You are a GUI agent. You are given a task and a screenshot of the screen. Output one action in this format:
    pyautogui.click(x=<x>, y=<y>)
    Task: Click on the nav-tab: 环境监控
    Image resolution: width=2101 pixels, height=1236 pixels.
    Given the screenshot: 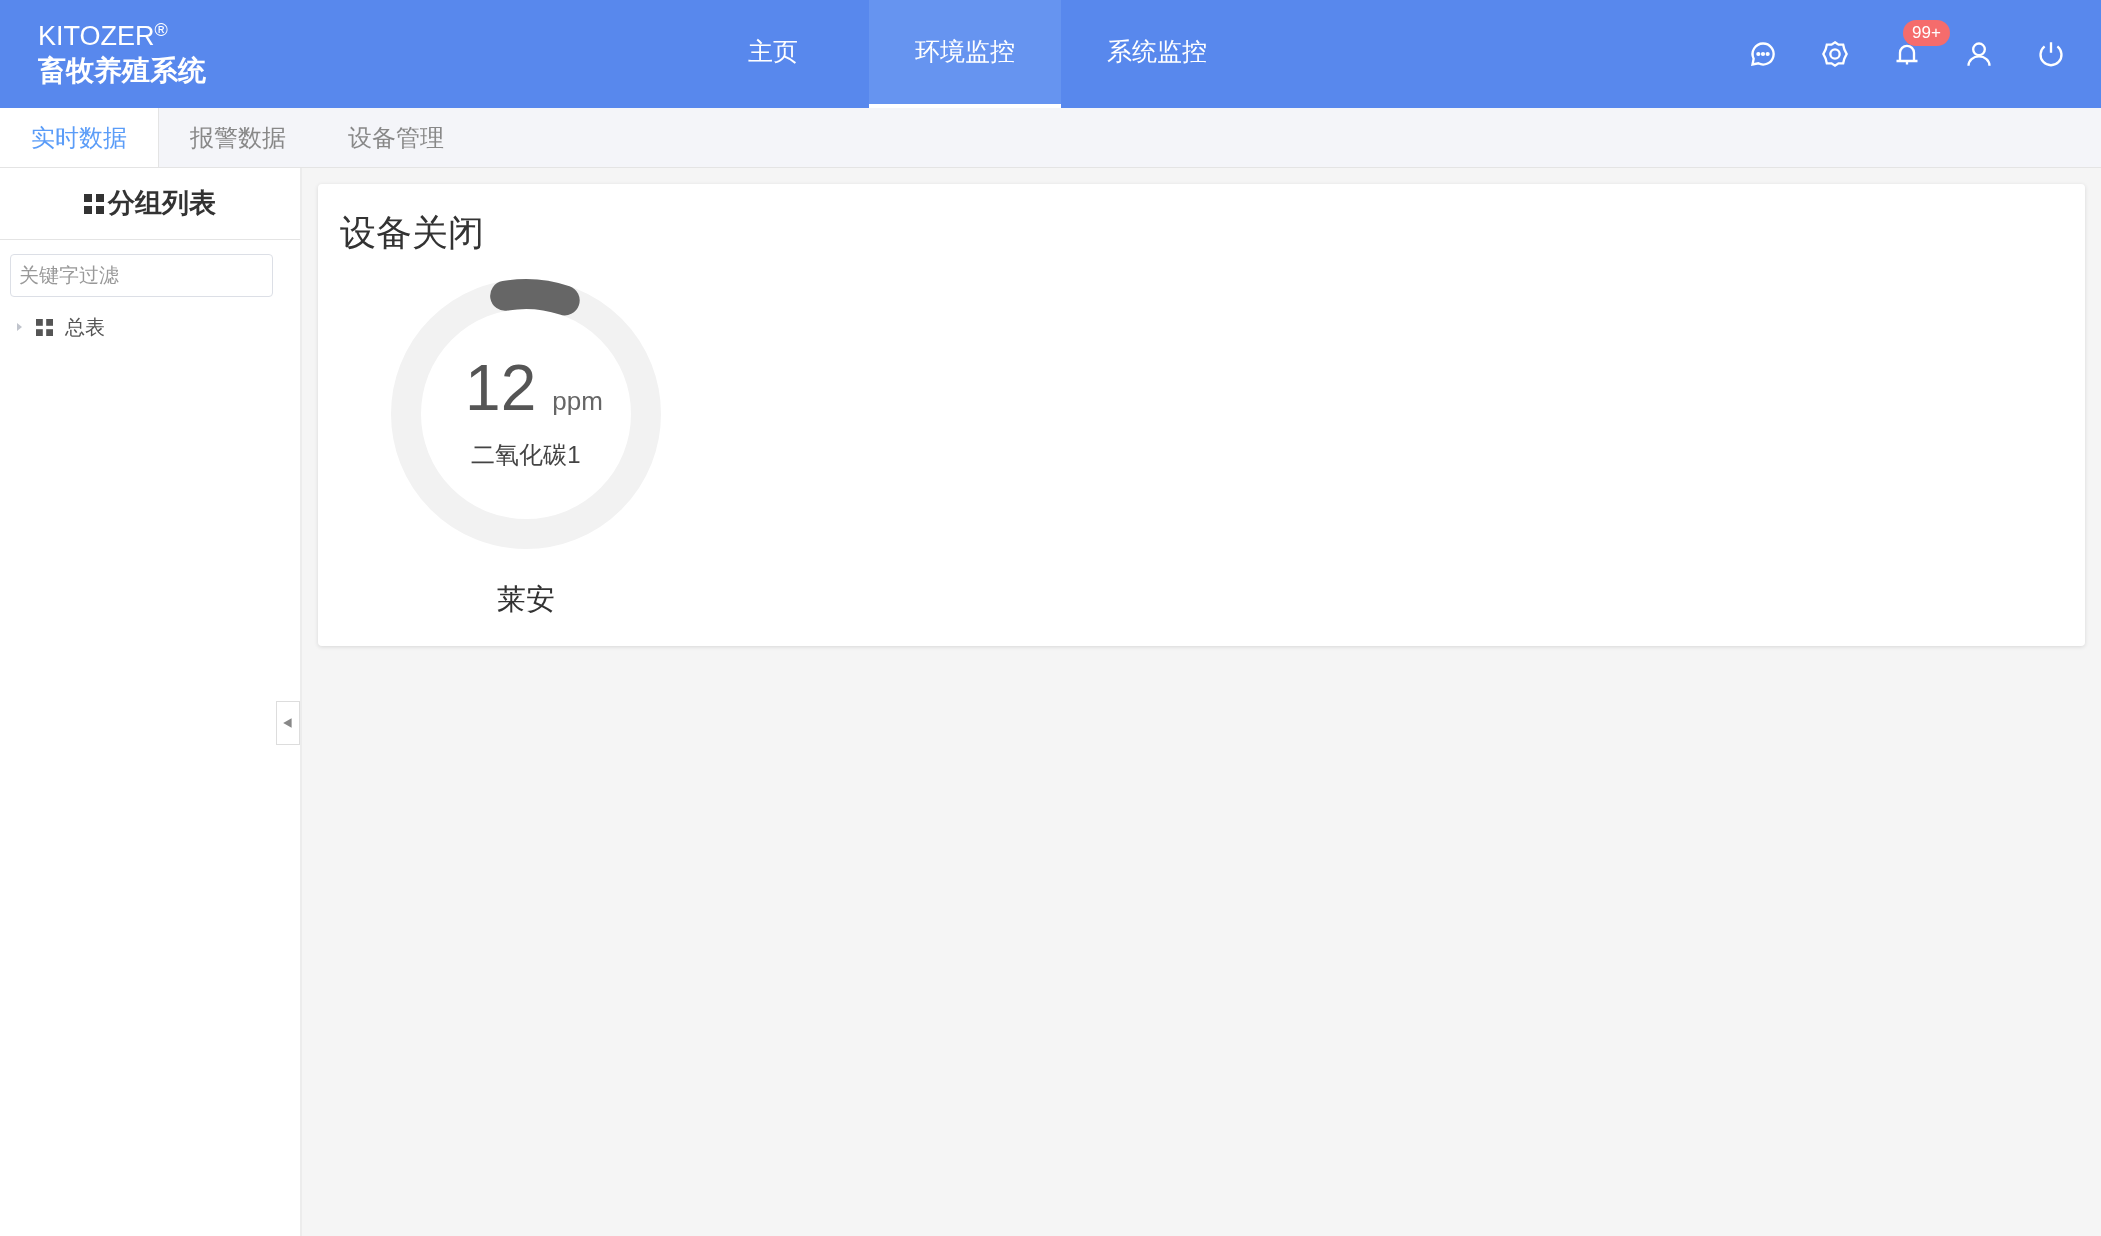 What is the action you would take?
    pyautogui.click(x=965, y=54)
    